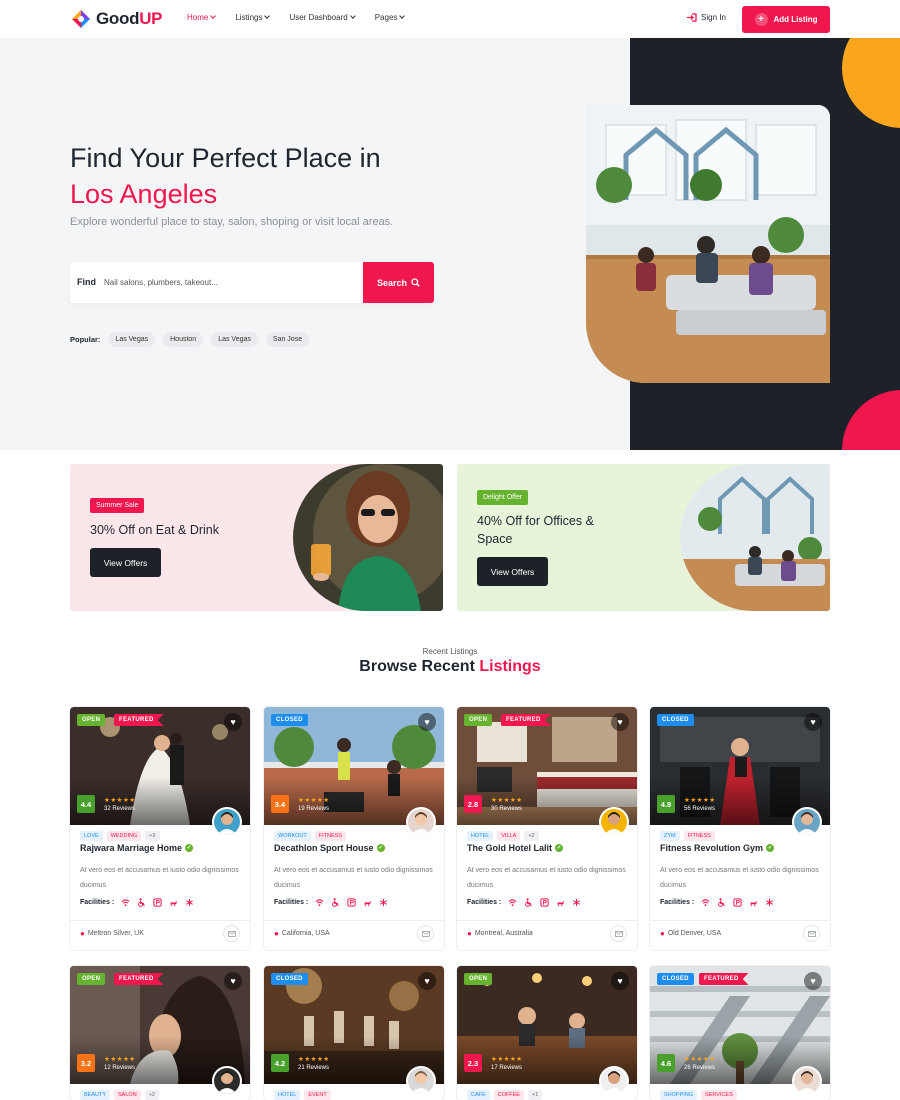 The image size is (900, 1100). Describe the element at coordinates (515, 848) in the screenshot. I see `listing-title: The Gold Hotel Lalit ✓` at that location.